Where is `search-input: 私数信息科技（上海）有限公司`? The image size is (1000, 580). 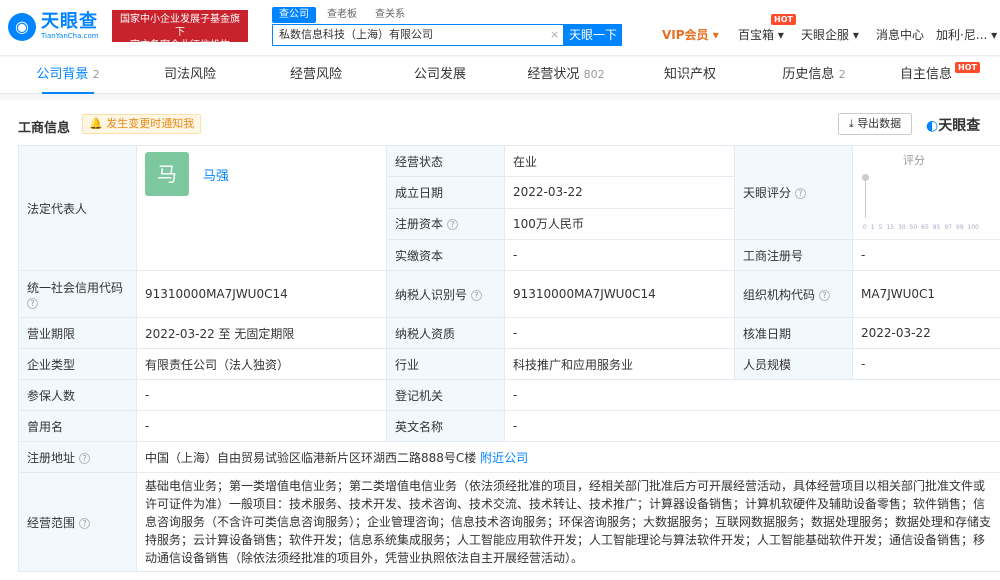 search-input: 私数信息科技（上海）有限公司 is located at coordinates (418, 35).